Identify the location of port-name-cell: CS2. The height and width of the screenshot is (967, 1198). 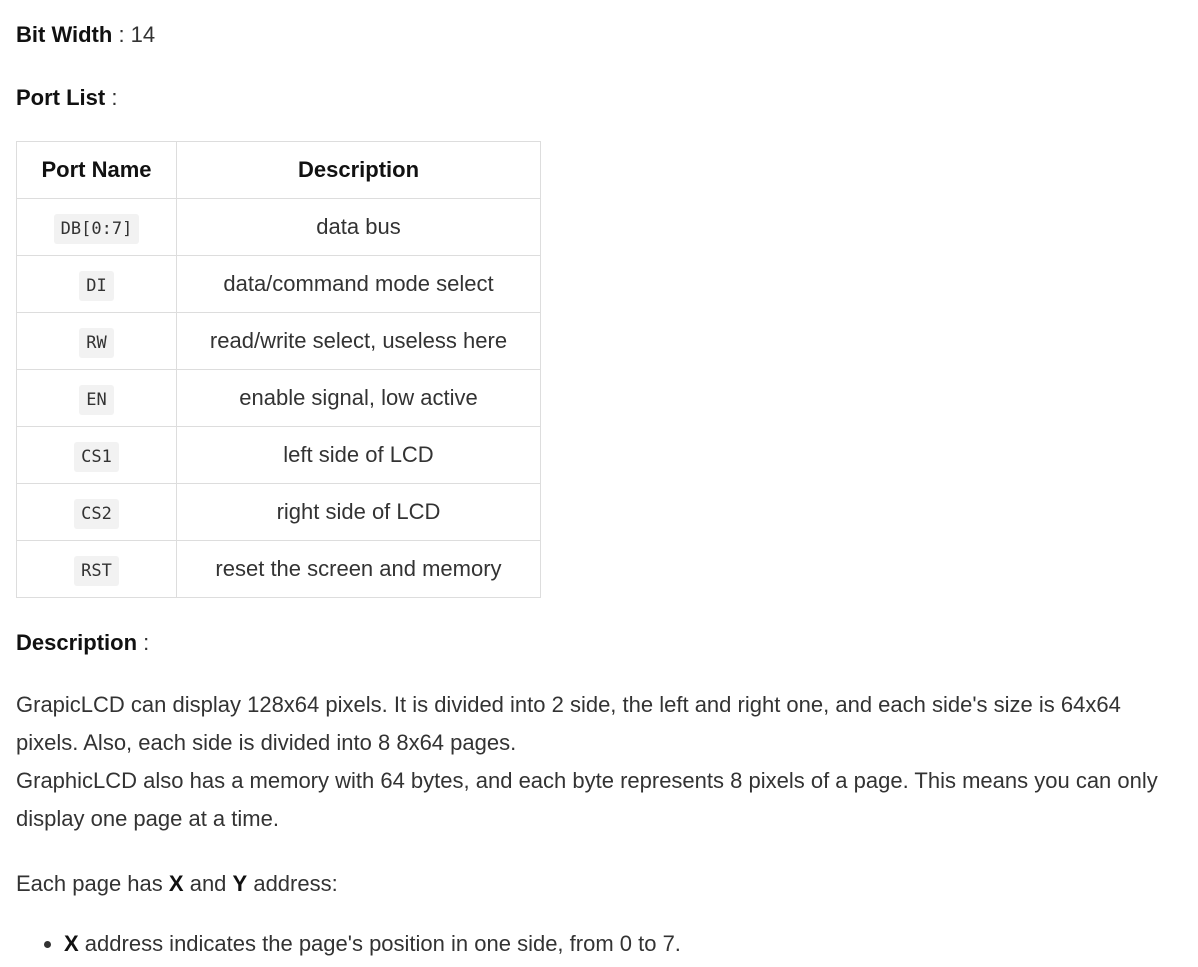
(96, 512).